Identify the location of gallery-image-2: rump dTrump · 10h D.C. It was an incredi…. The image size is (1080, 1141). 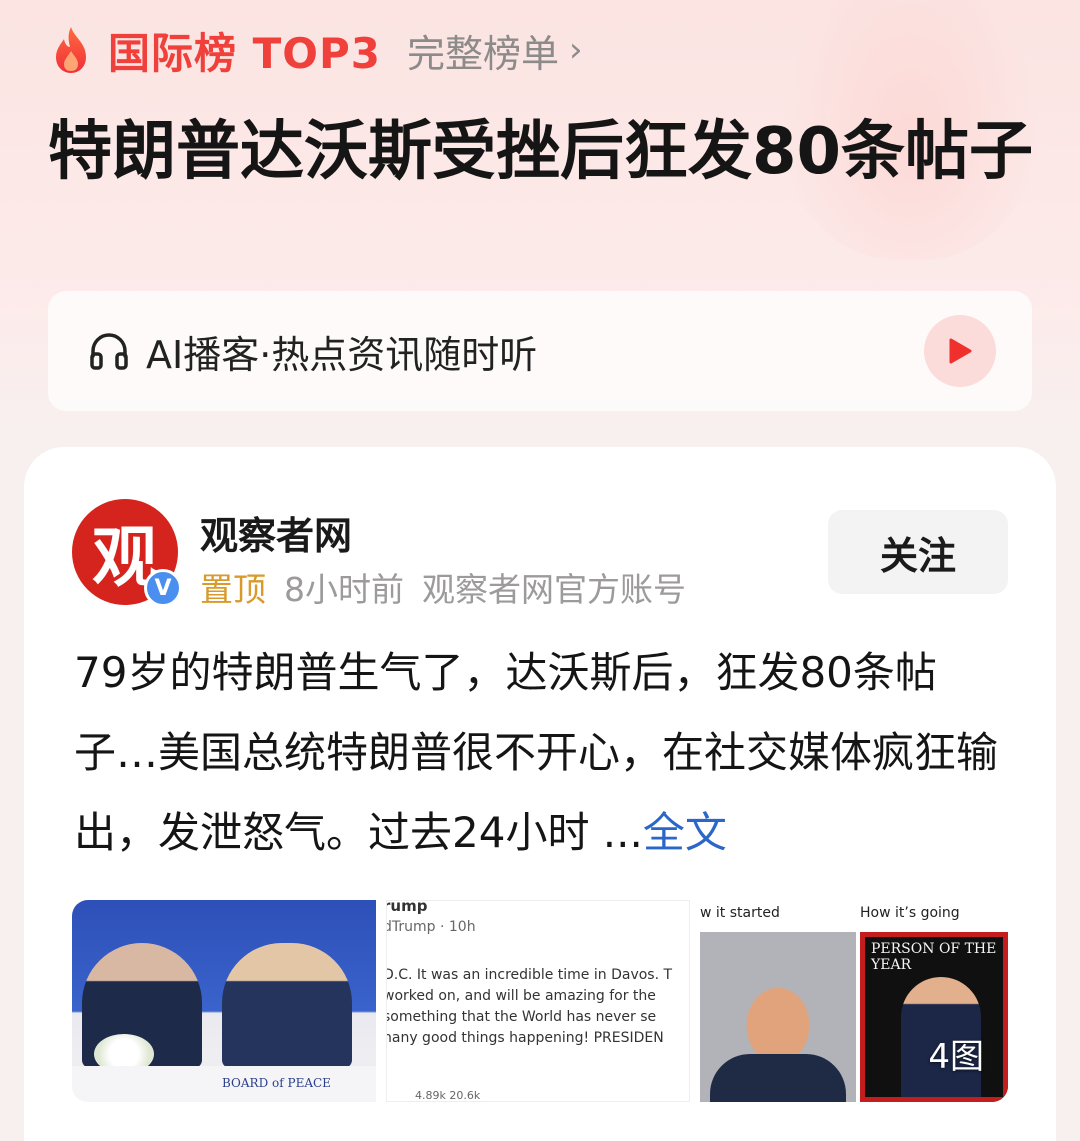
(538, 1001).